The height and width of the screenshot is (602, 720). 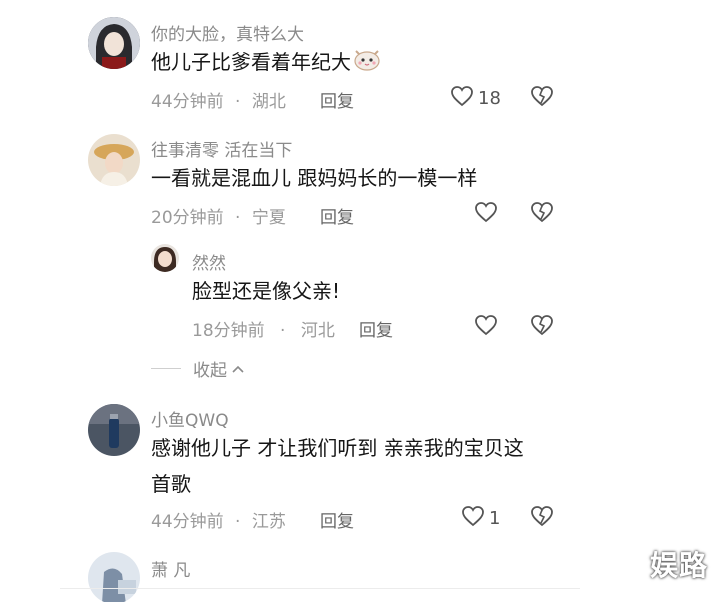 What do you see at coordinates (210, 371) in the screenshot?
I see `collapse-label: 收起` at bounding box center [210, 371].